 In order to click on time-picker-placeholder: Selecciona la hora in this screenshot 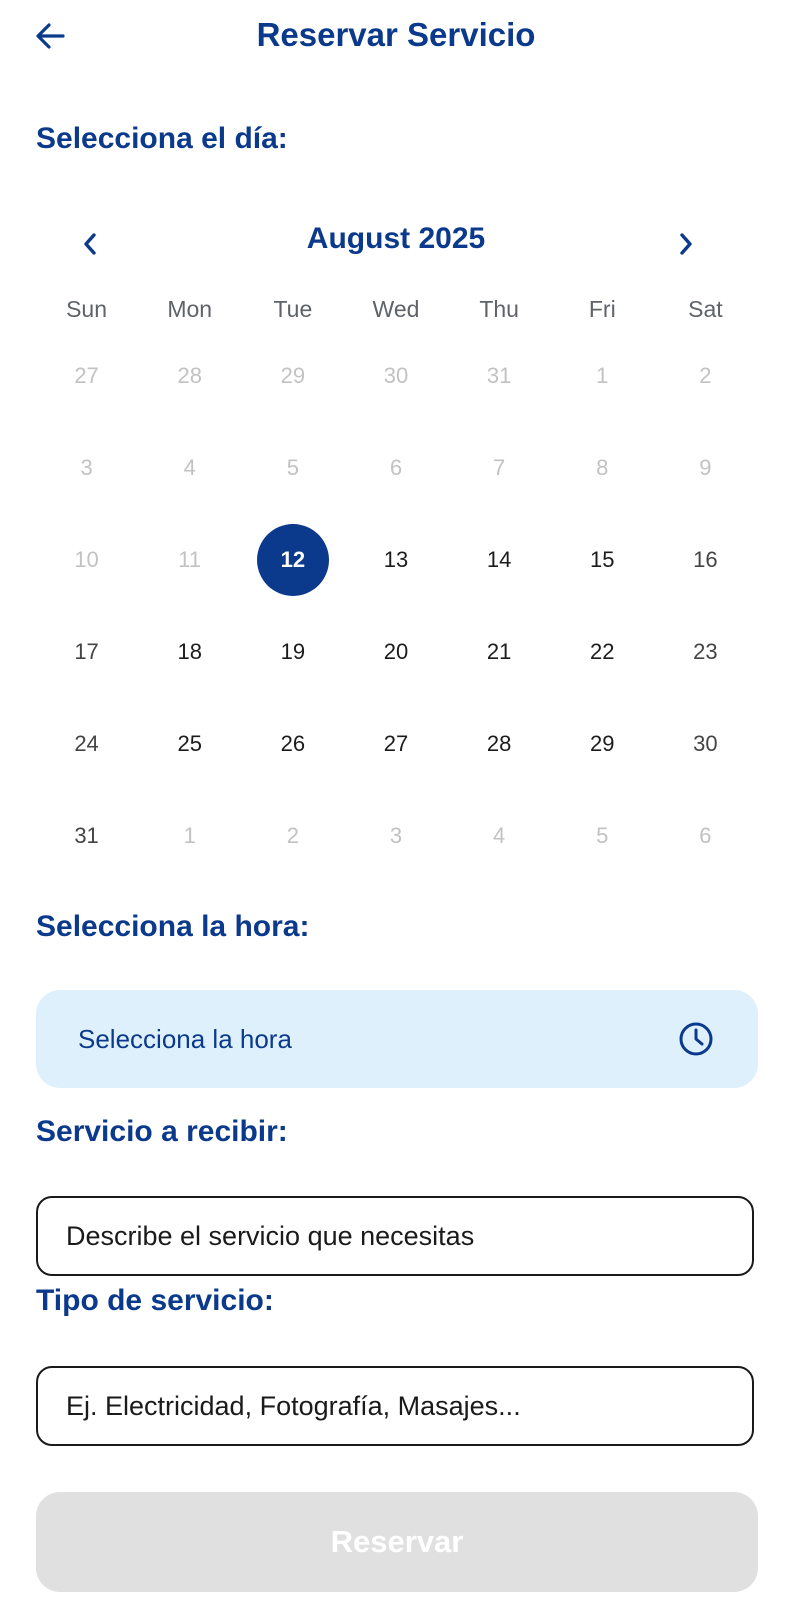, I will do `click(185, 1039)`.